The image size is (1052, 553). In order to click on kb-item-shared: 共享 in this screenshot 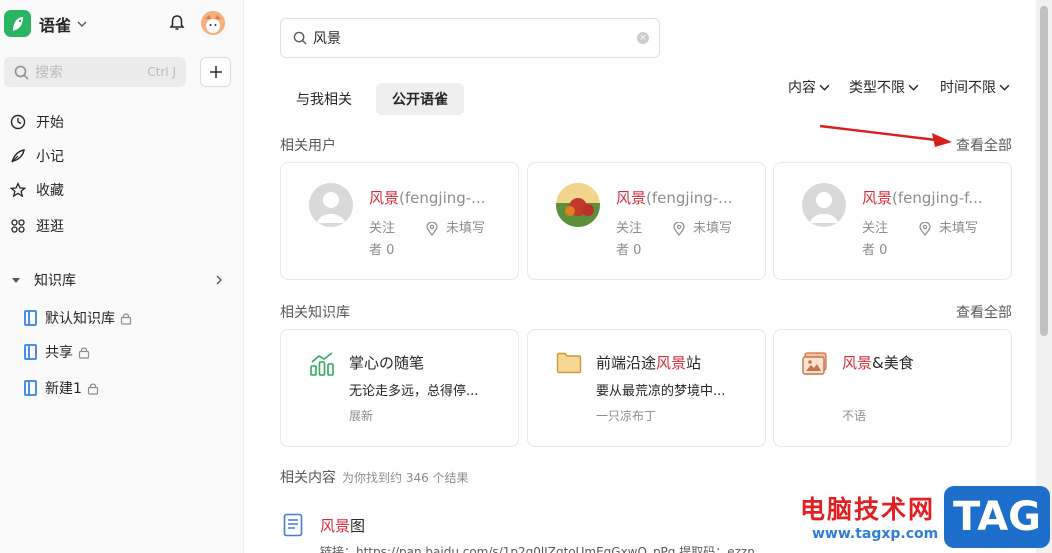, I will do `click(57, 352)`.